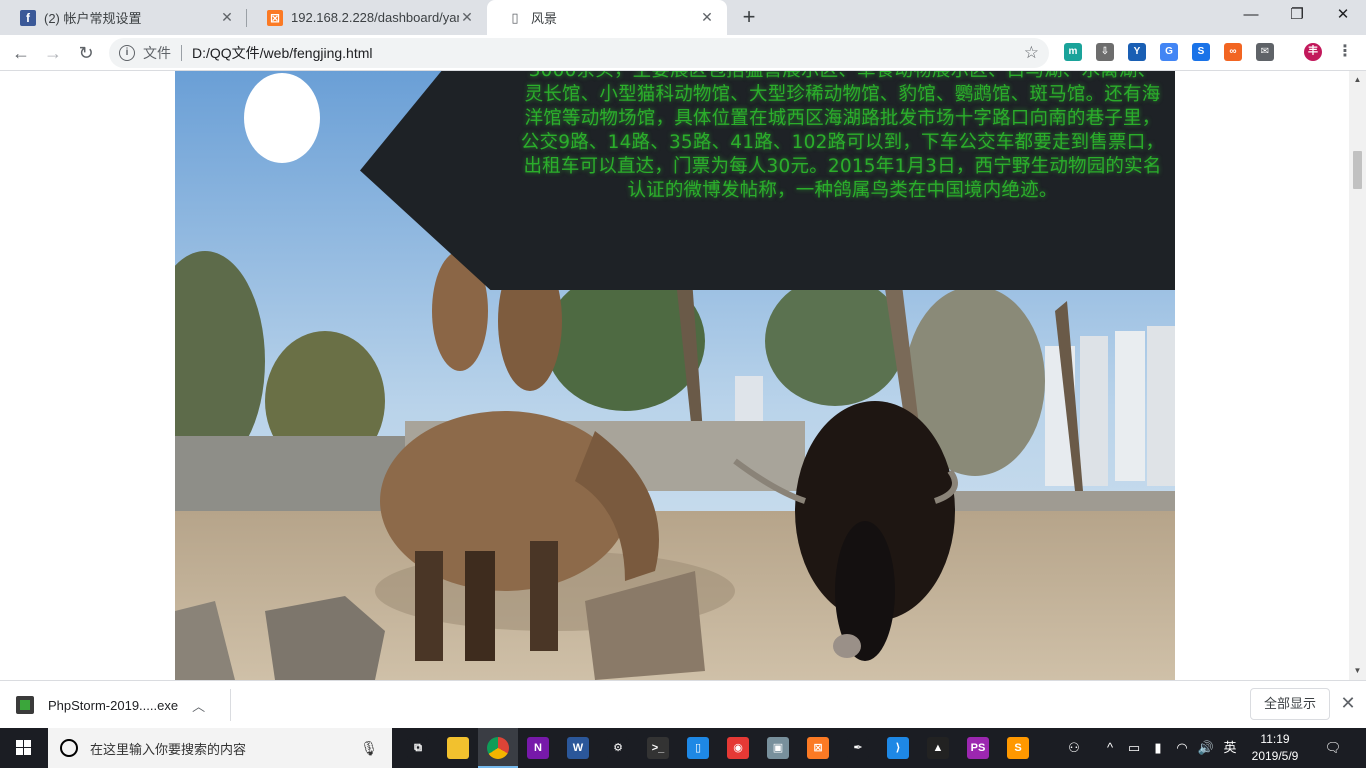 This screenshot has width=1366, height=773. Describe the element at coordinates (53, 53) in the screenshot. I see `forward-button: →` at that location.